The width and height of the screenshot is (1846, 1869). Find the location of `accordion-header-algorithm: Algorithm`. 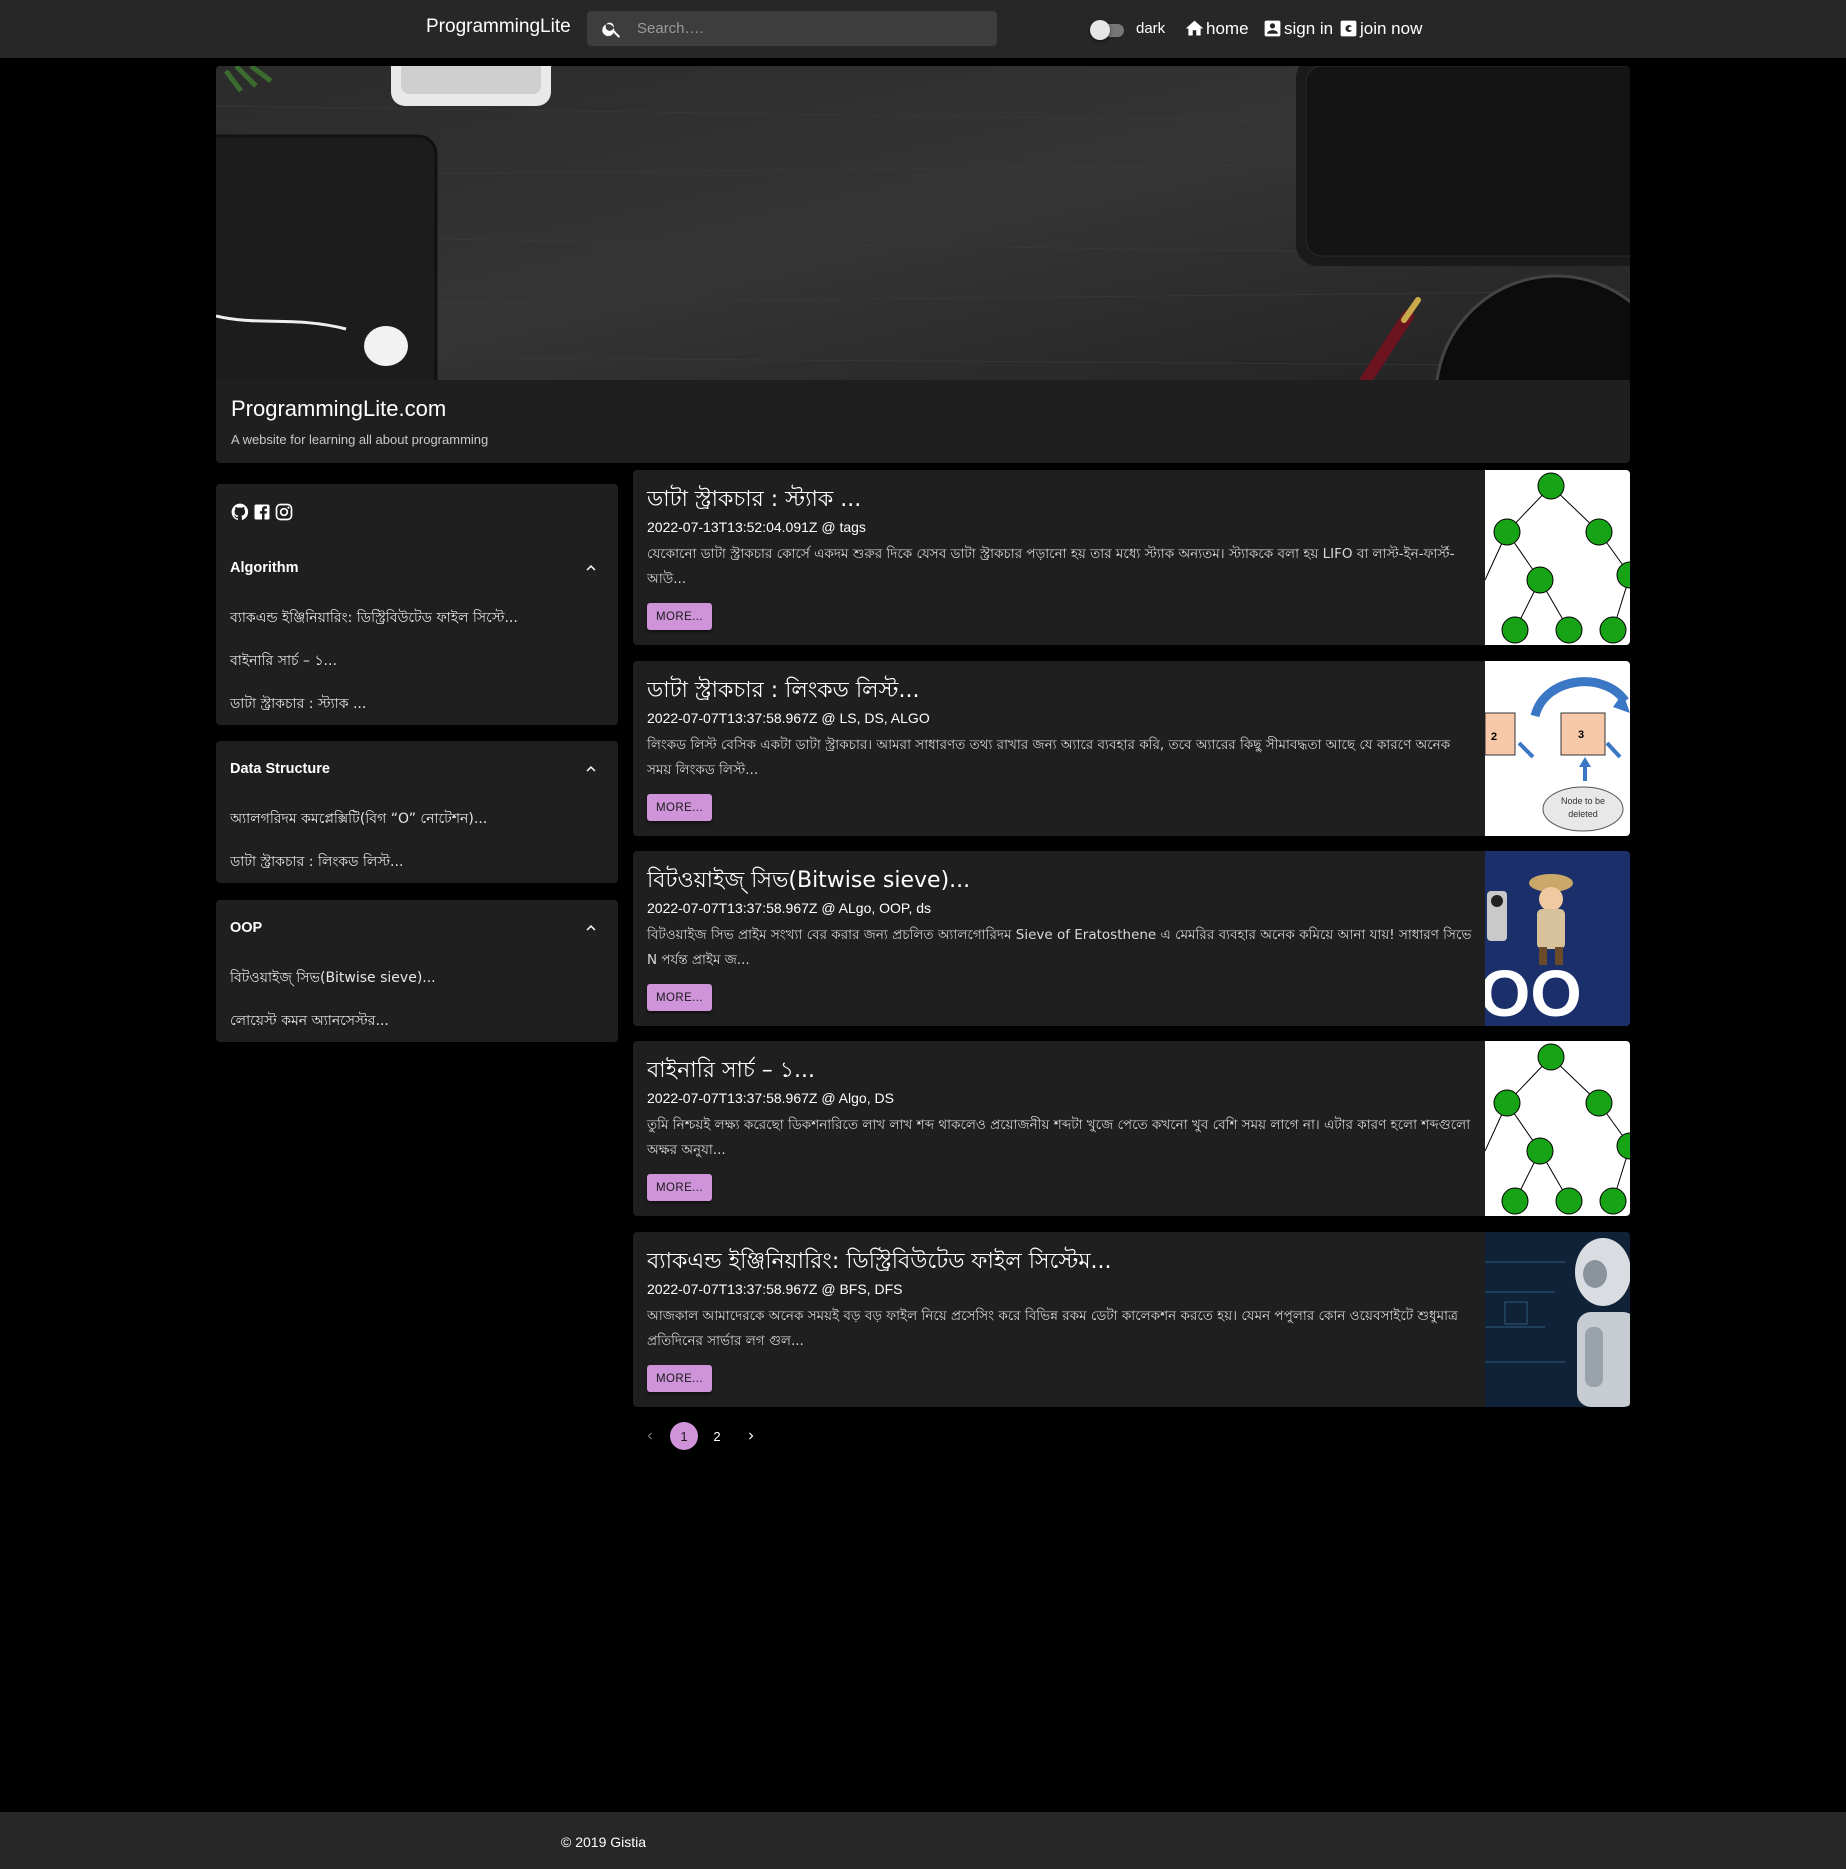

accordion-header-algorithm: Algorithm is located at coordinates (417, 568).